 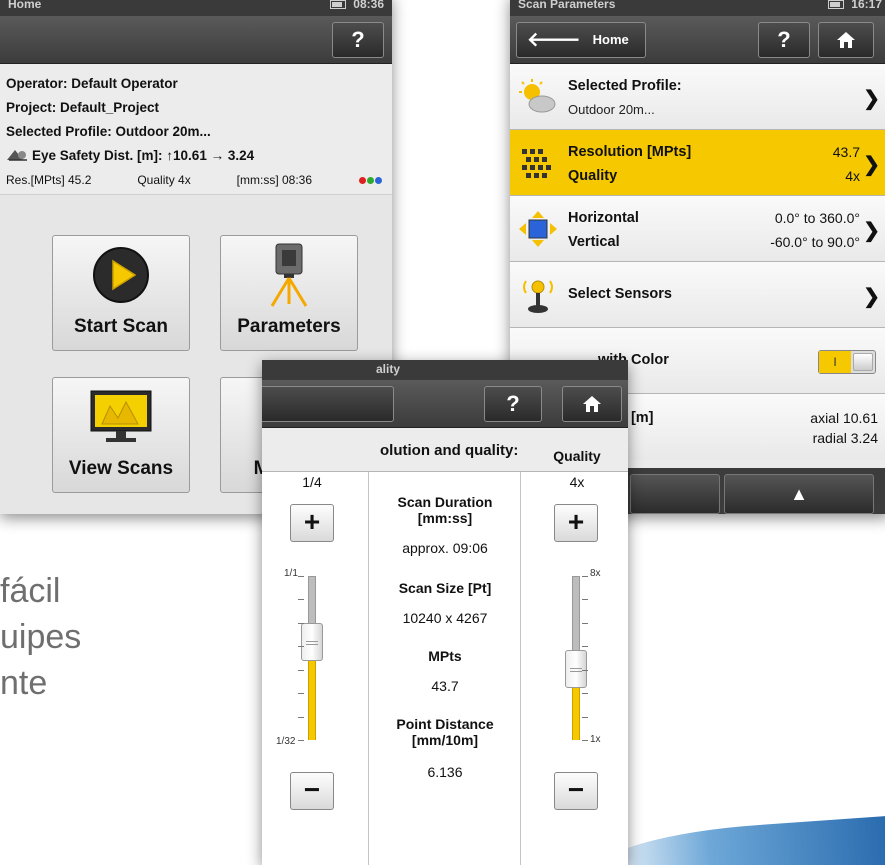 What do you see at coordinates (368, 668) in the screenshot?
I see `column-divider` at bounding box center [368, 668].